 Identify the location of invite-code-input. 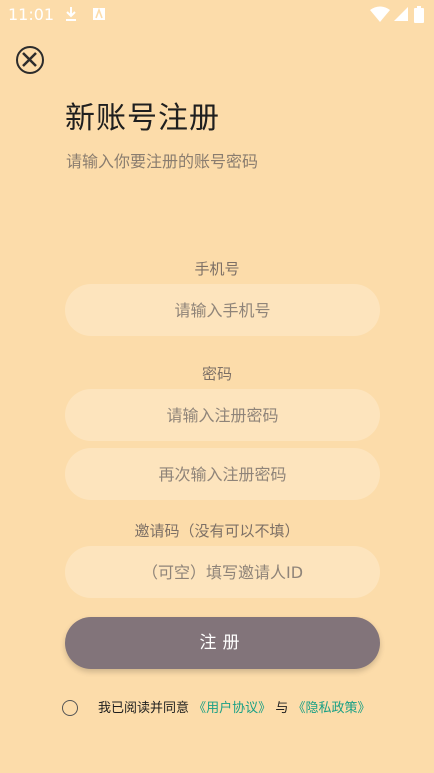
(222, 572).